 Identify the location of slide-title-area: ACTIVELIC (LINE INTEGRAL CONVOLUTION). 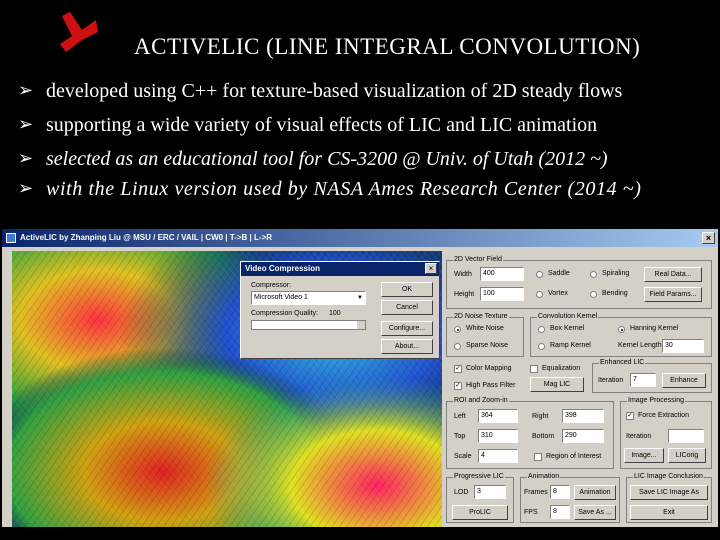
(360, 35).